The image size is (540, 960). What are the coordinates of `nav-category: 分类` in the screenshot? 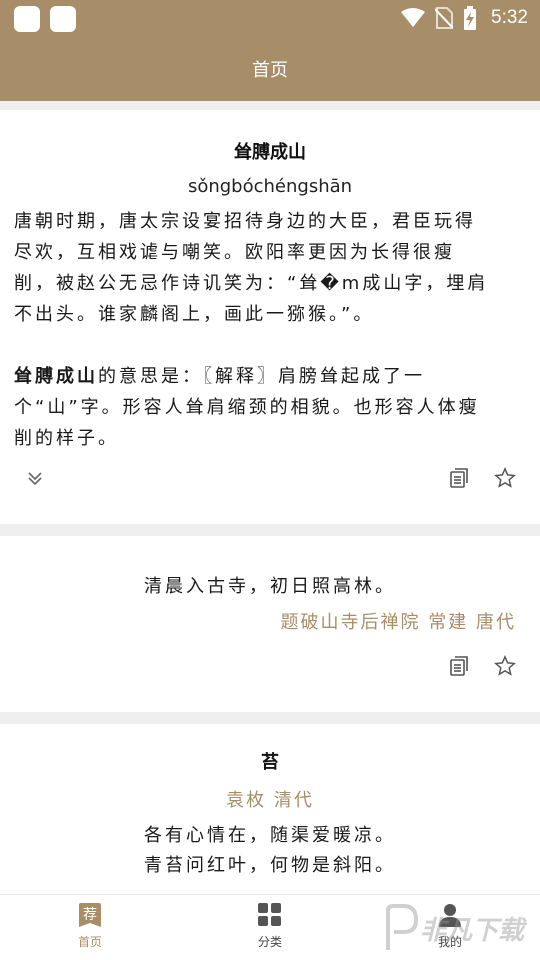 It's located at (270, 926).